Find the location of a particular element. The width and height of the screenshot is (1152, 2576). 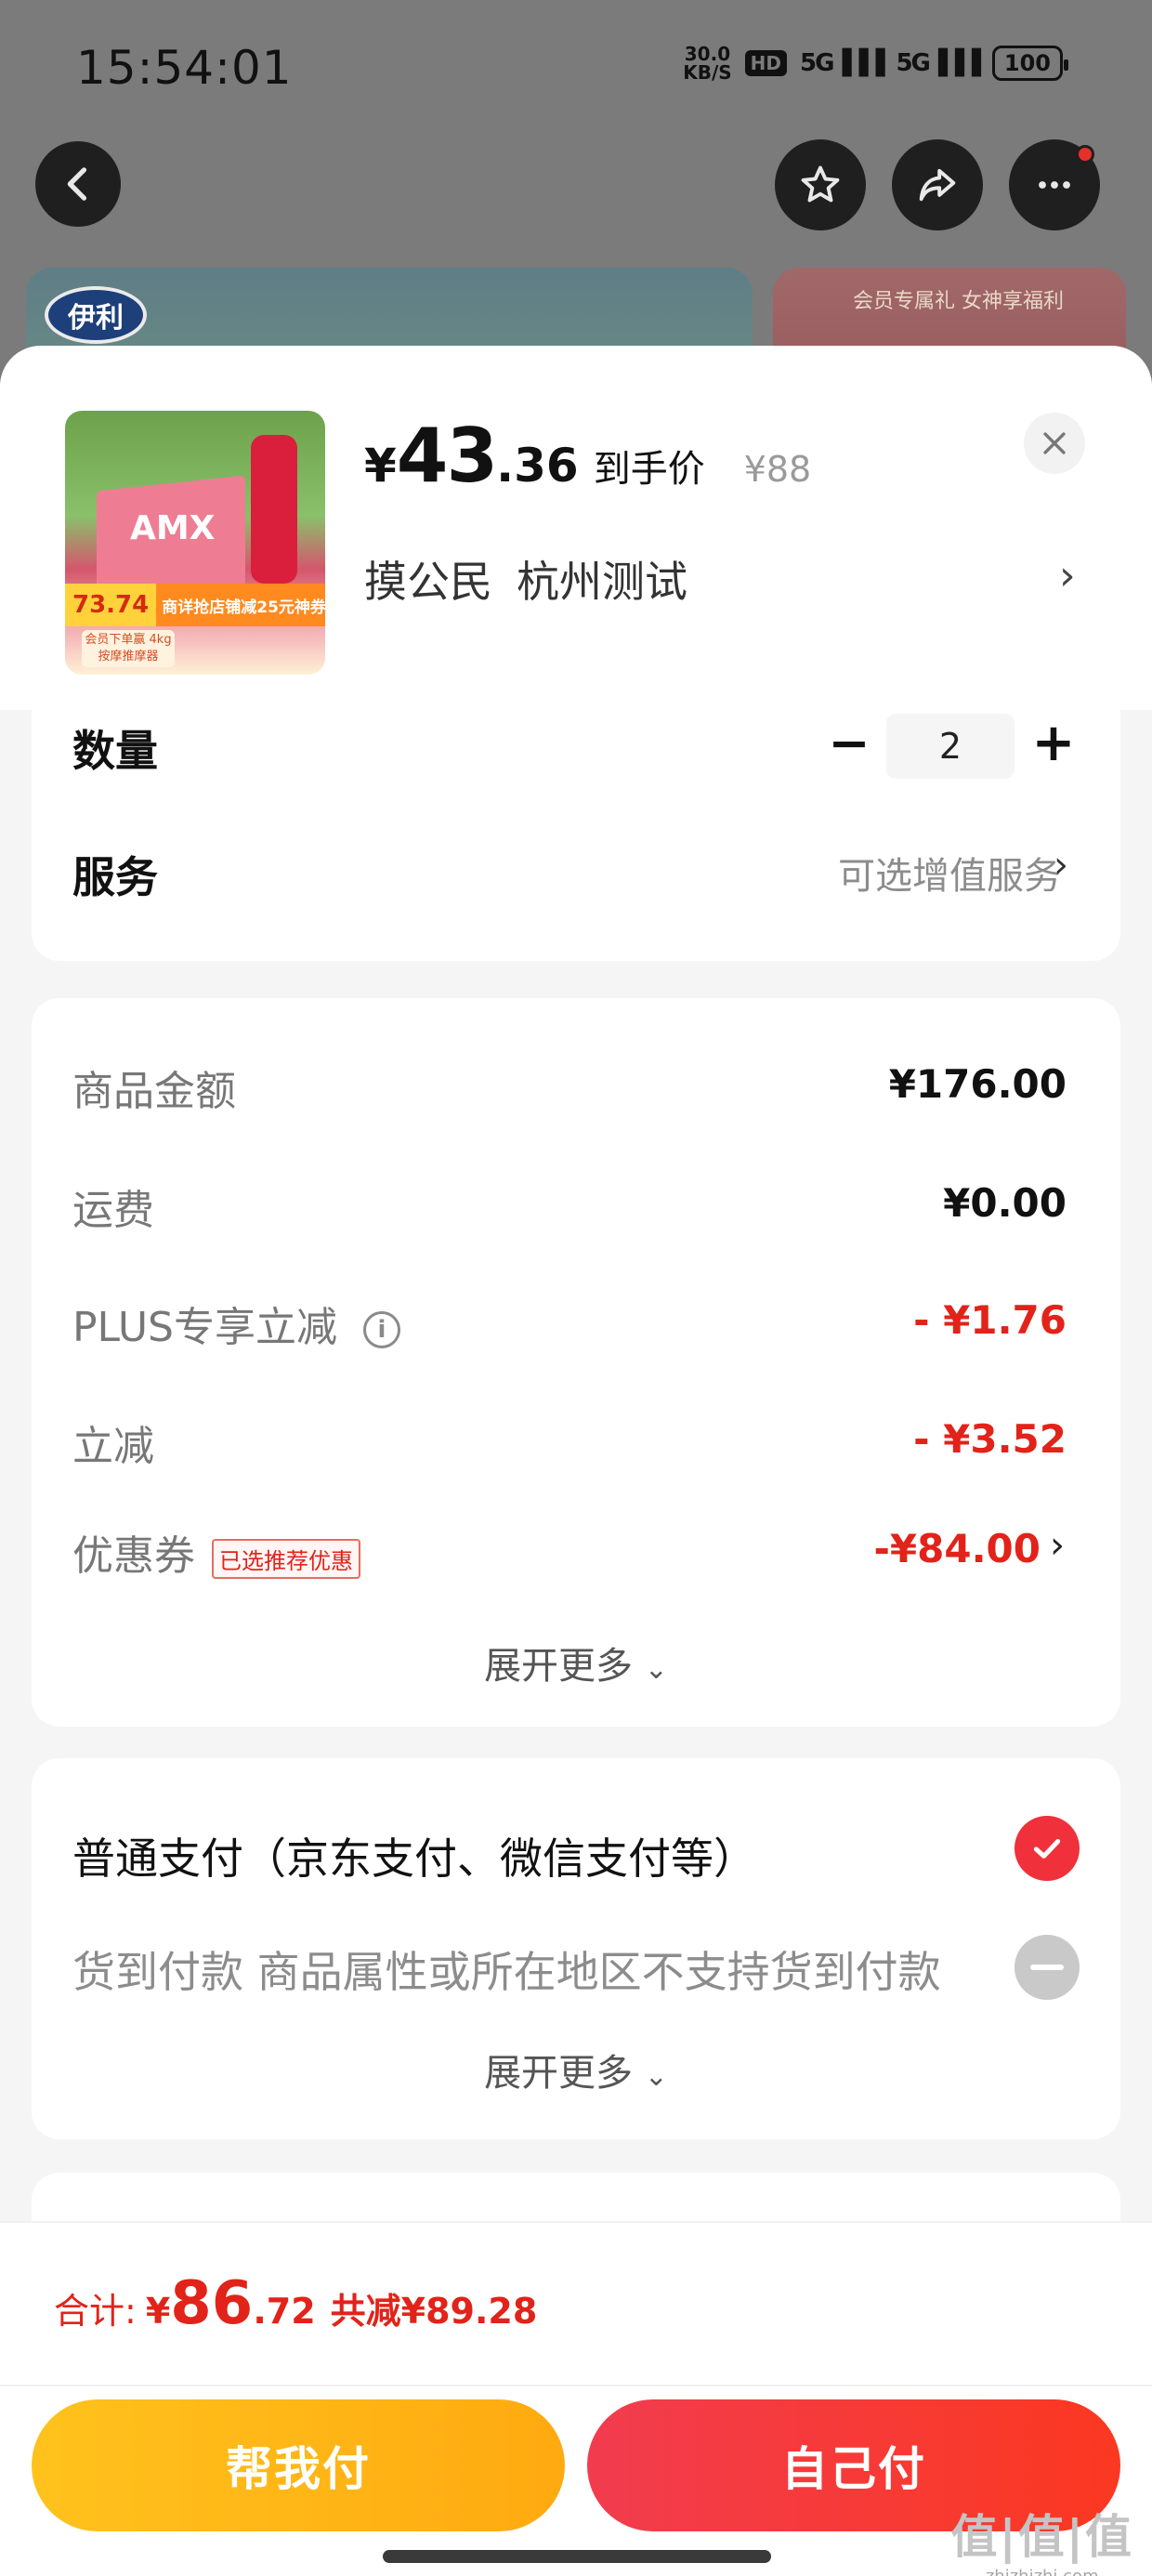

back-button is located at coordinates (78, 184).